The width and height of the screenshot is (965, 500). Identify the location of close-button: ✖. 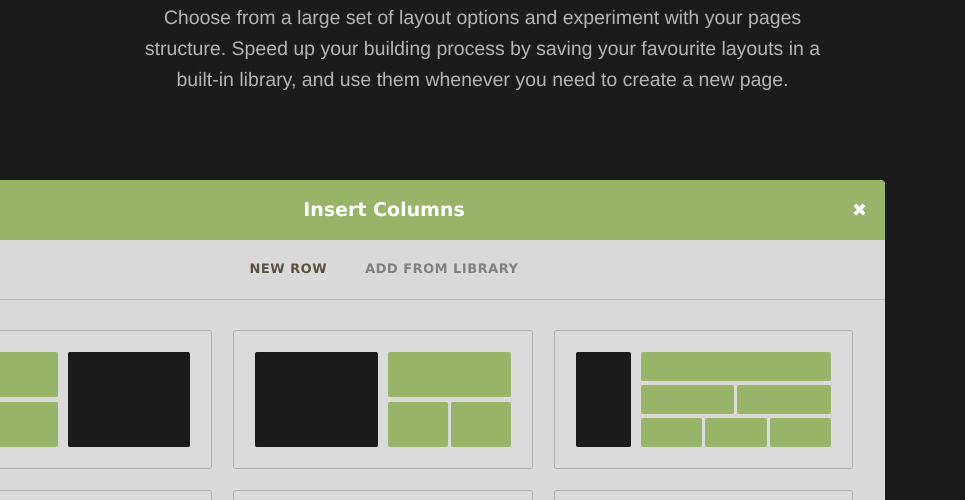
(859, 210).